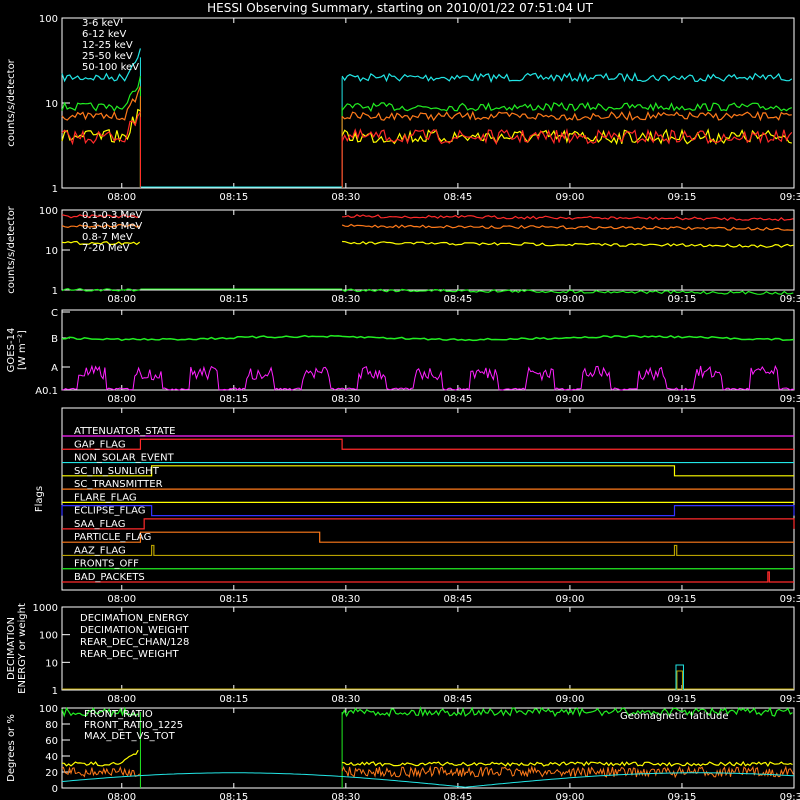  I want to click on flag-label: GAP_FLAG, so click(100, 444).